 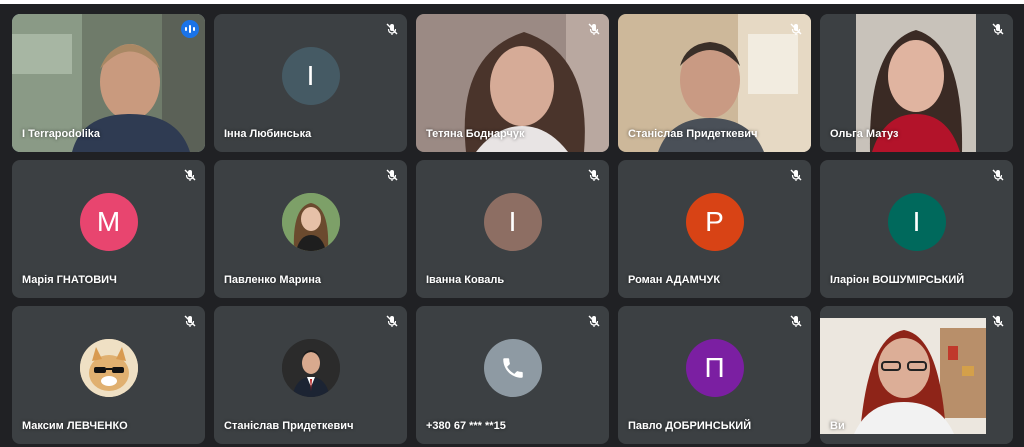 What do you see at coordinates (466, 426) in the screenshot?
I see `participant-name: +380 67 *** **15` at bounding box center [466, 426].